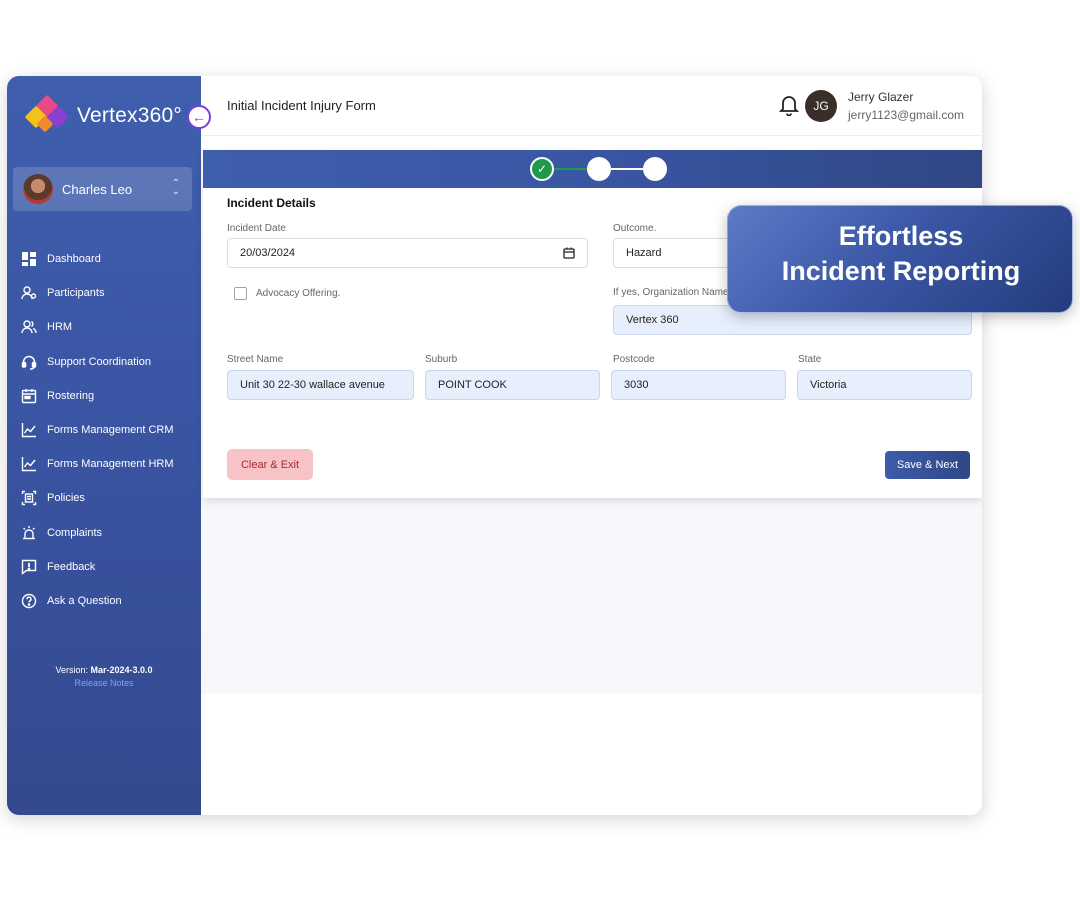  What do you see at coordinates (821, 106) in the screenshot?
I see `avatar: JG` at bounding box center [821, 106].